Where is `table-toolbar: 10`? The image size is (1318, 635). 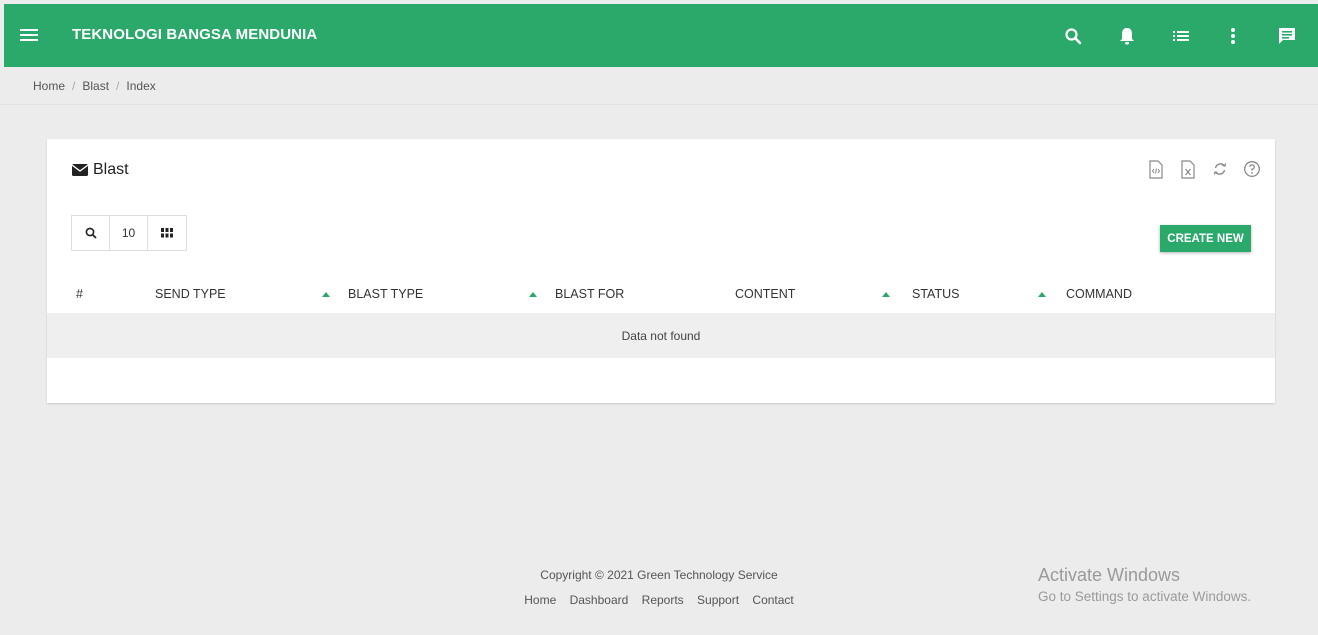
table-toolbar: 10 is located at coordinates (129, 233).